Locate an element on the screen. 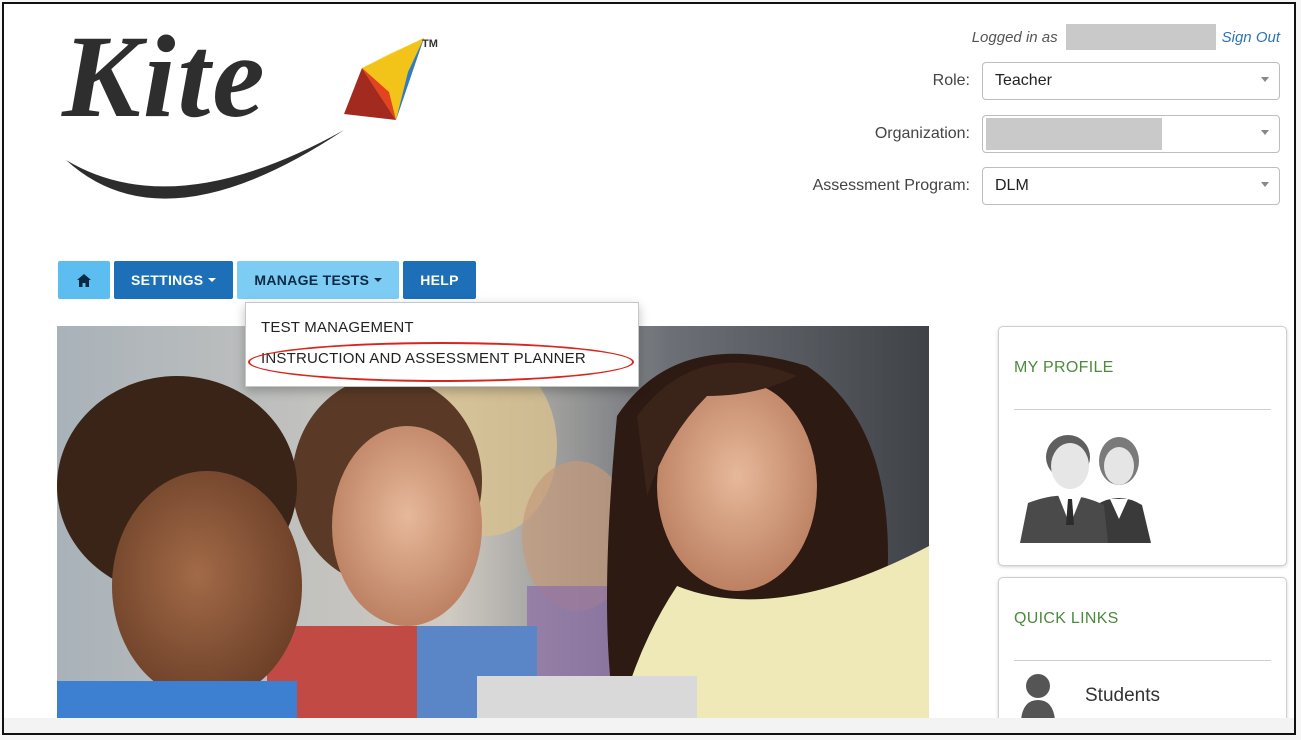 The height and width of the screenshot is (740, 1301). session-bar: Logged in as Sign Out is located at coordinates (1126, 37).